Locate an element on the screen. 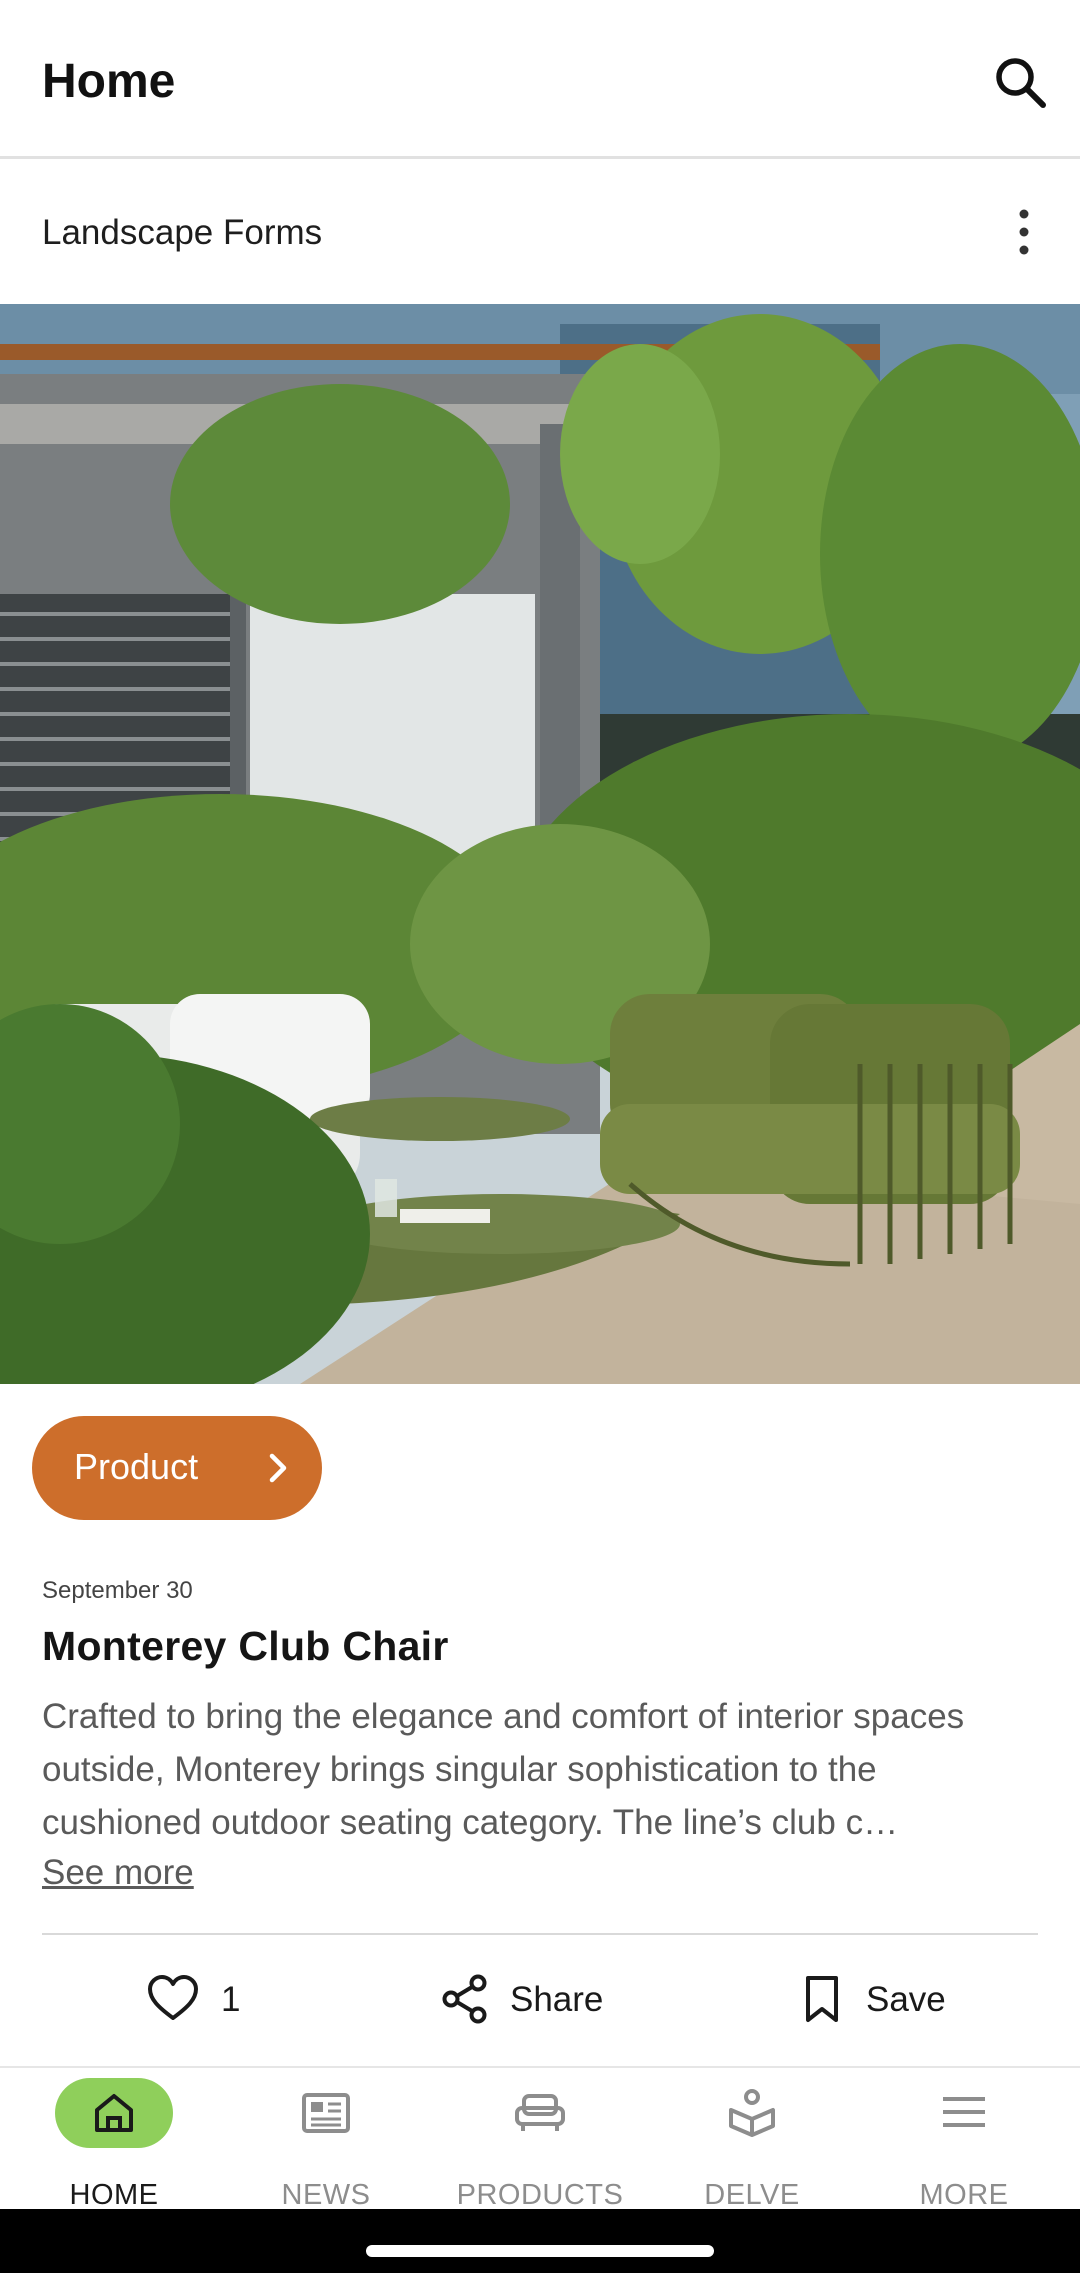 This screenshot has height=2273, width=1080. nav-news: NEWS is located at coordinates (326, 2139).